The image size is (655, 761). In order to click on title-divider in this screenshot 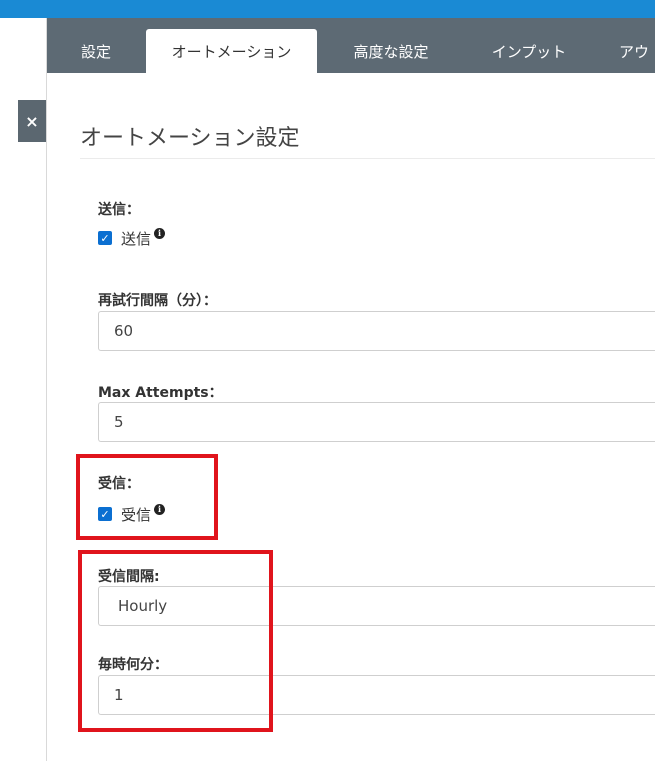, I will do `click(367, 158)`.